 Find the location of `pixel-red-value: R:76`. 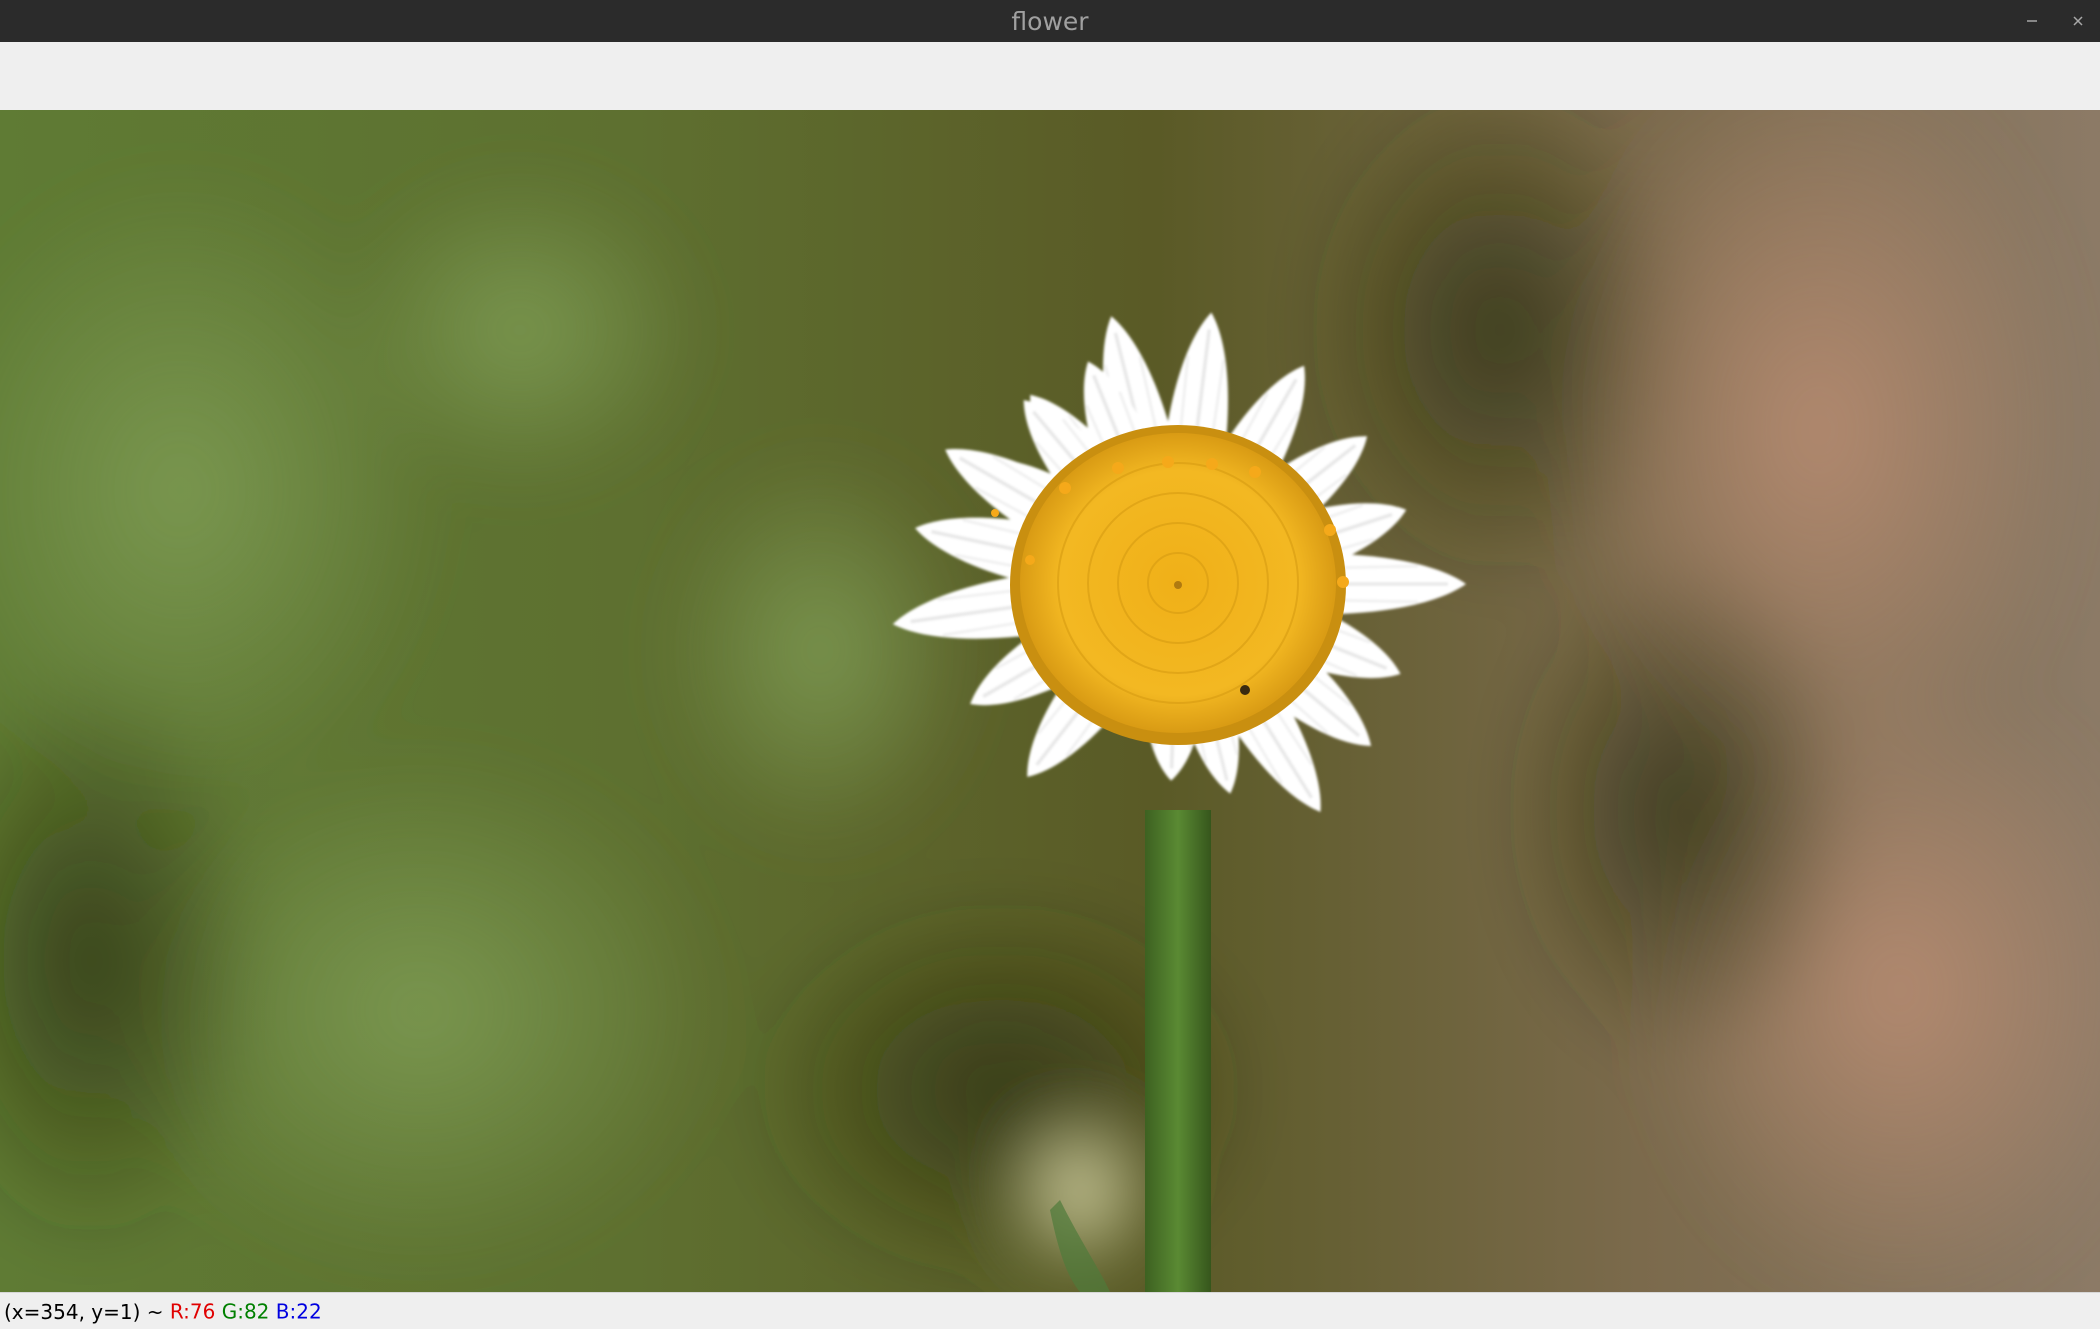

pixel-red-value: R:76 is located at coordinates (192, 1311).